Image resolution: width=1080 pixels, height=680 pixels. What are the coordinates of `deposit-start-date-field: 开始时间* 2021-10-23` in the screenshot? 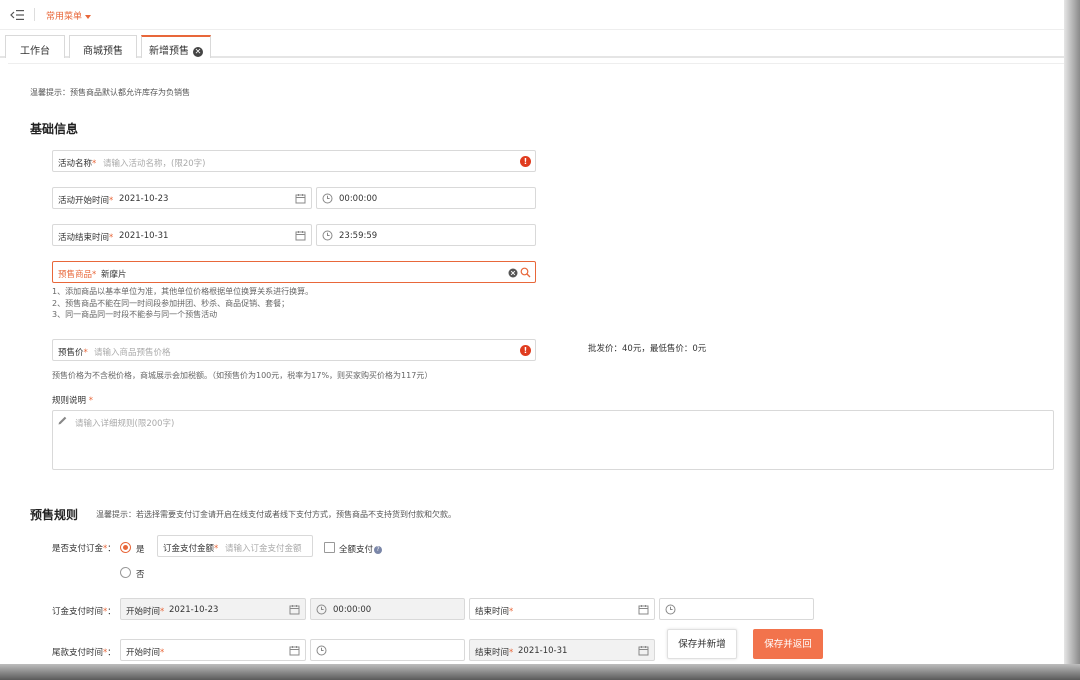 It's located at (213, 609).